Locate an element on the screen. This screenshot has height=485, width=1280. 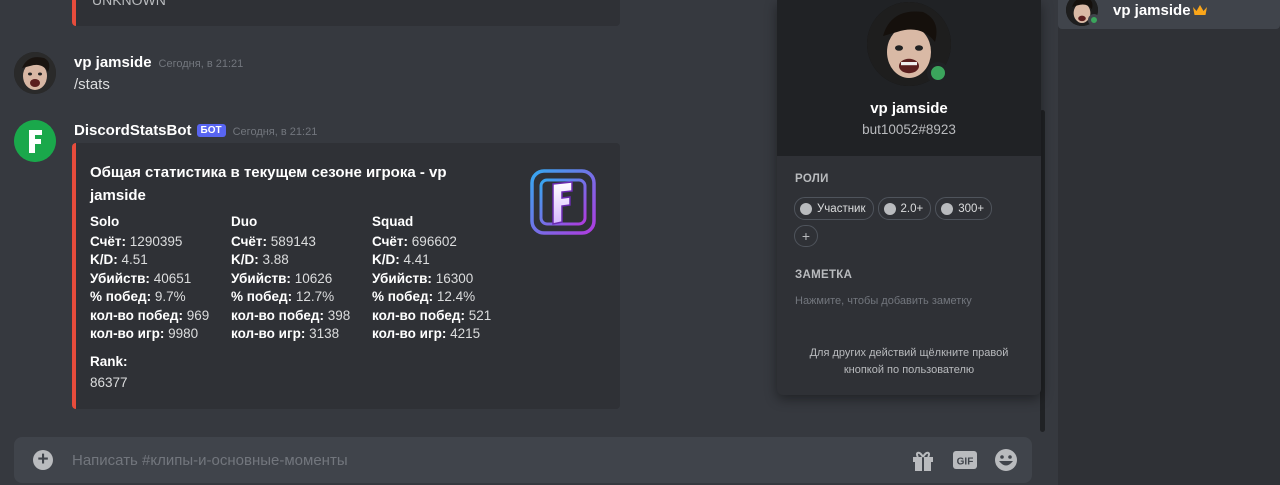
user-message-timestamp: Сегодня, в 21:21 is located at coordinates (201, 64).